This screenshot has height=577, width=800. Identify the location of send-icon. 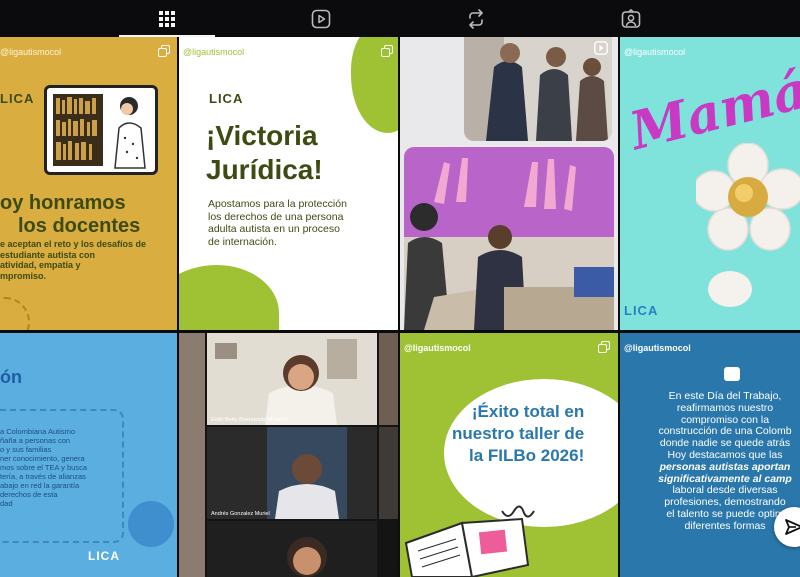
(792, 529).